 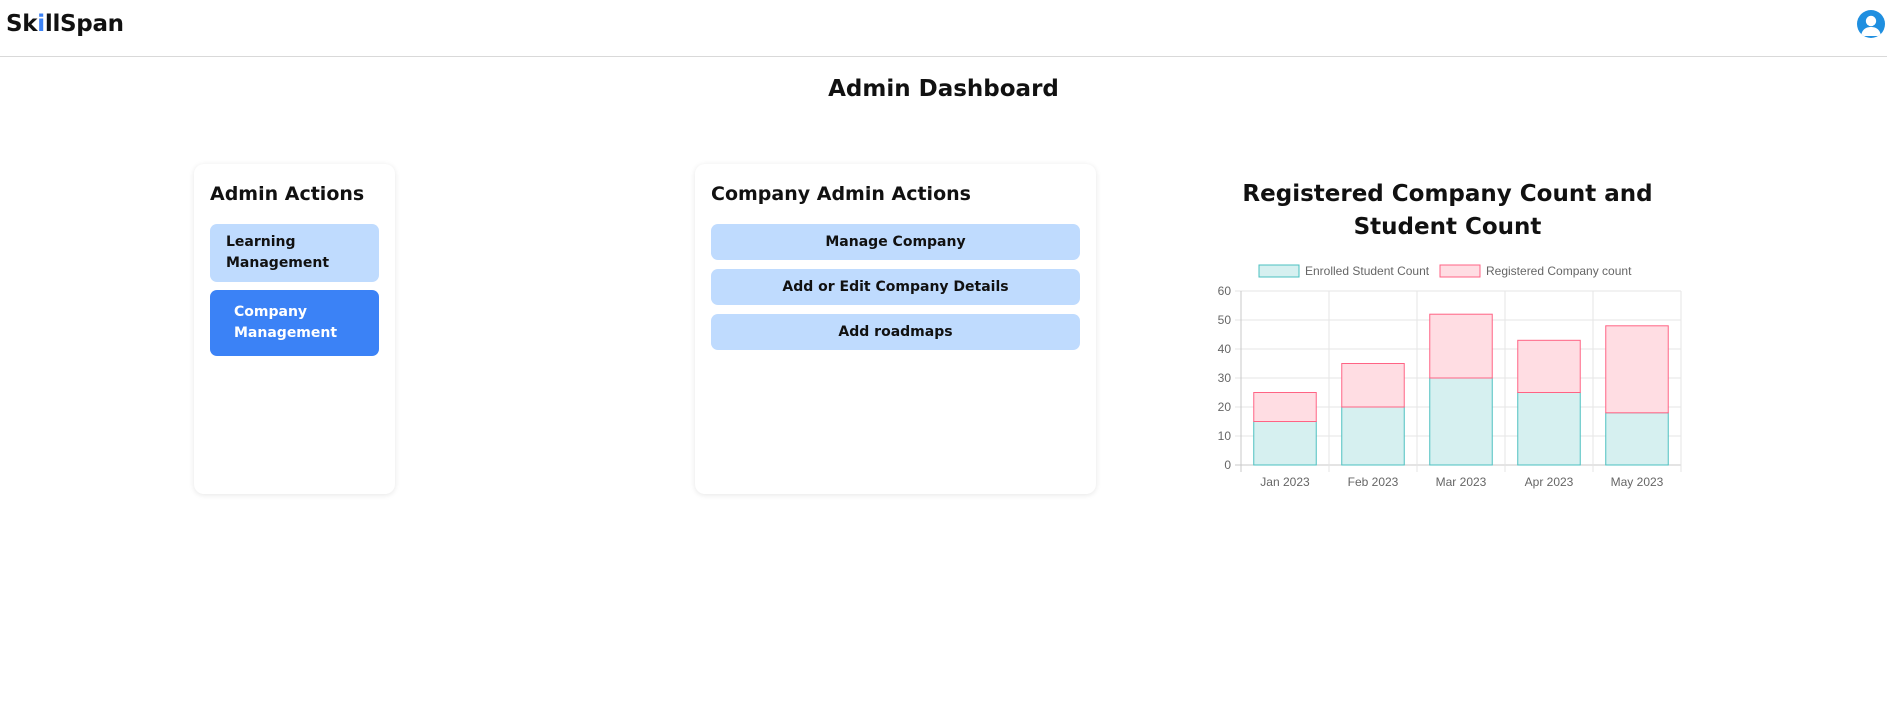 What do you see at coordinates (261, 242) in the screenshot?
I see `learning-management-label-line1: Learning` at bounding box center [261, 242].